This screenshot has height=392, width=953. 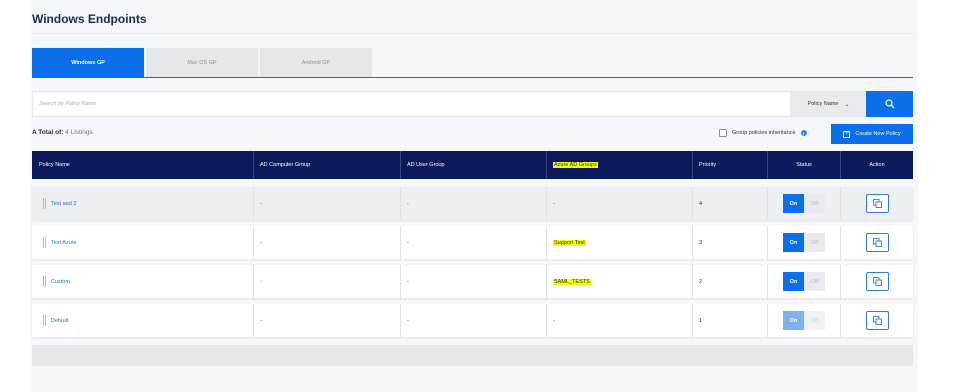 What do you see at coordinates (472, 281) in the screenshot?
I see `table-row: Custom - - SAML_TESTS 2 On Off` at bounding box center [472, 281].